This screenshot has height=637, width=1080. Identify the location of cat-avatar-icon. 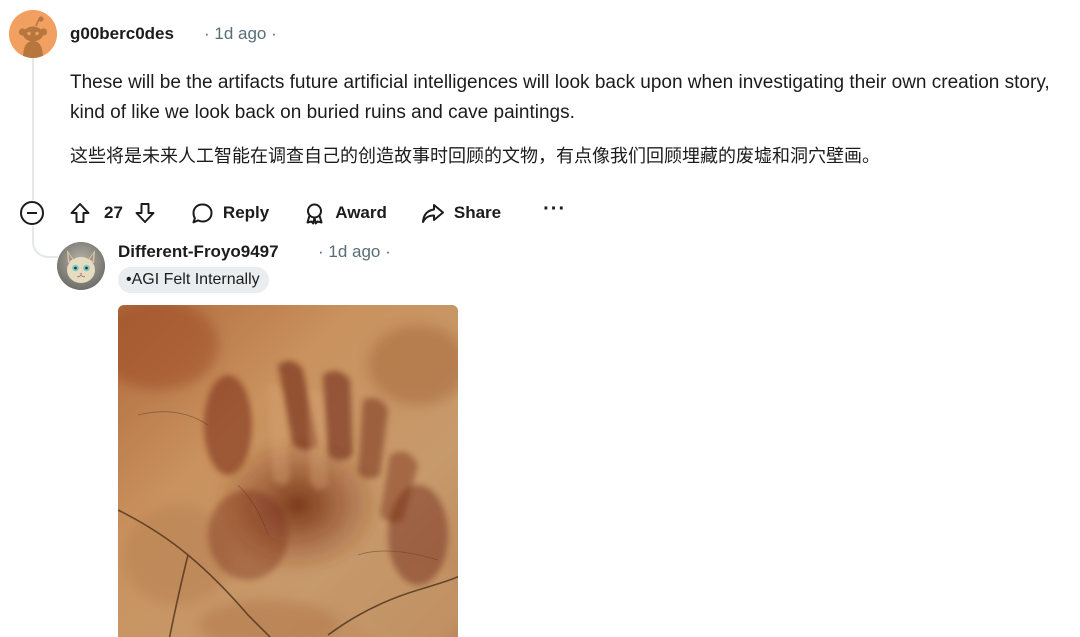
(81, 266).